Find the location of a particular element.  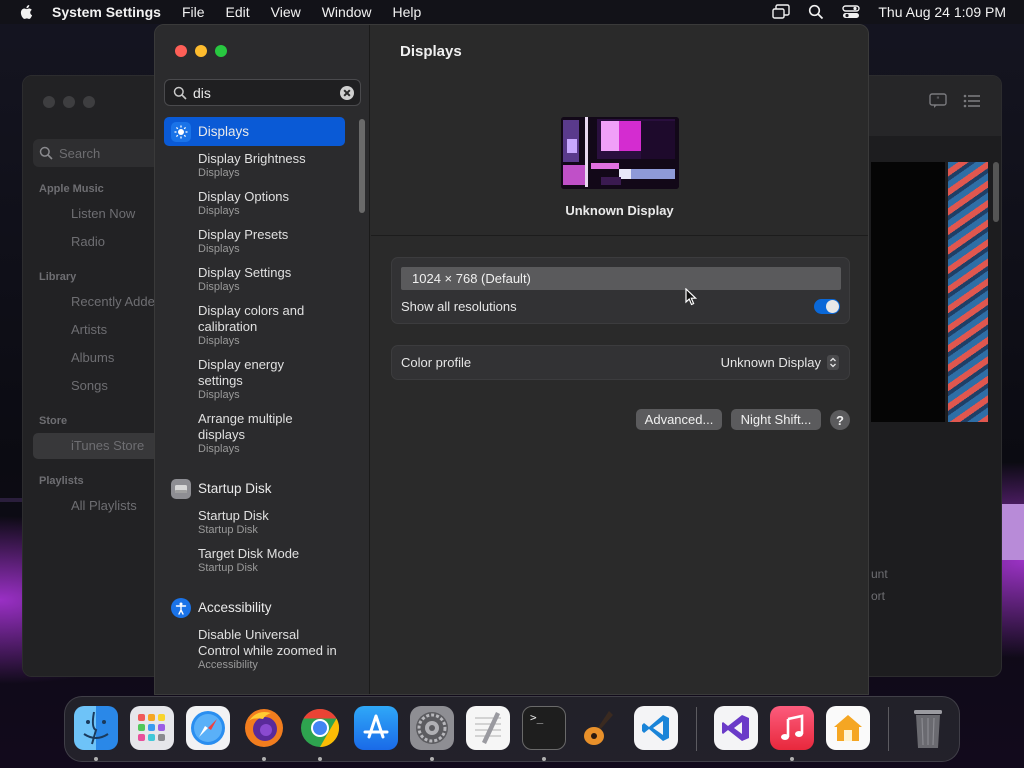

music-item-all-playlists: All Playlists is located at coordinates (104, 505).